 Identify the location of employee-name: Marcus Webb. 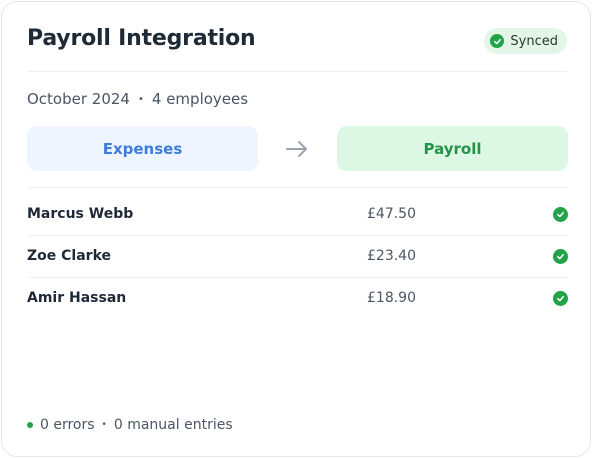
(80, 214).